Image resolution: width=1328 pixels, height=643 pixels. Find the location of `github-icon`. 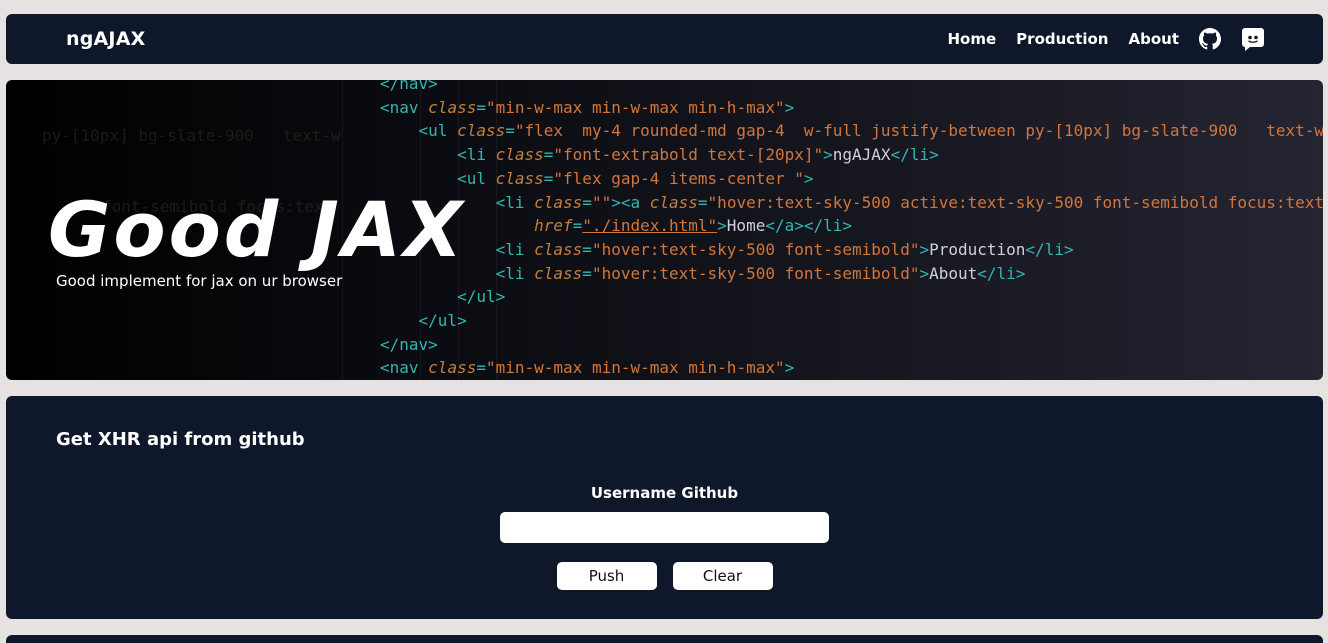

github-icon is located at coordinates (1210, 39).